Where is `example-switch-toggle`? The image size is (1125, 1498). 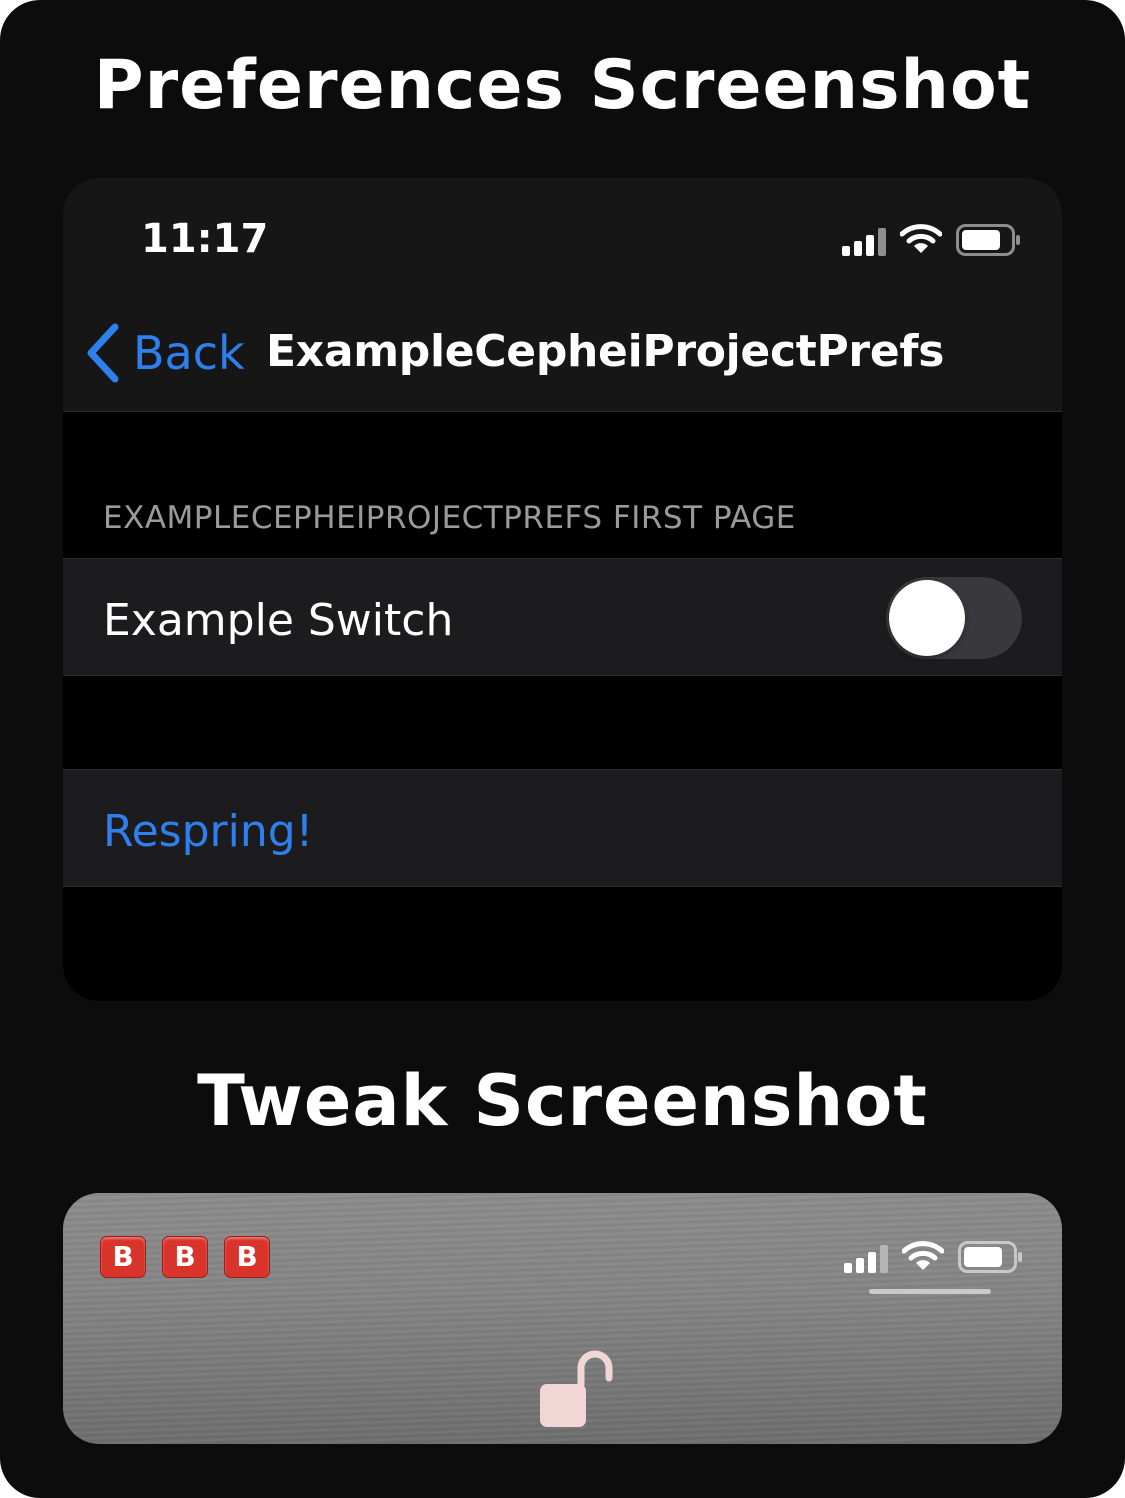
example-switch-toggle is located at coordinates (954, 618).